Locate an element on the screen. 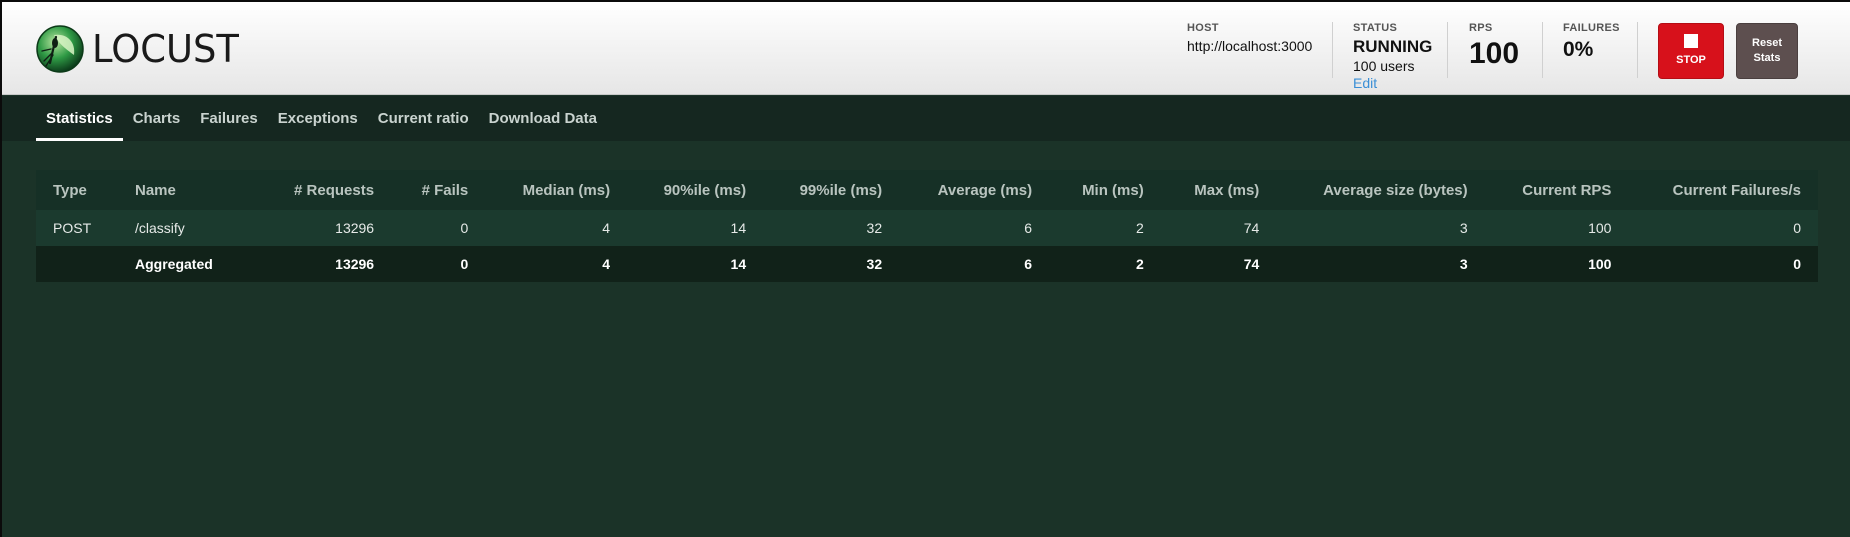  reset-stats-label-line1: Reset is located at coordinates (1767, 43).